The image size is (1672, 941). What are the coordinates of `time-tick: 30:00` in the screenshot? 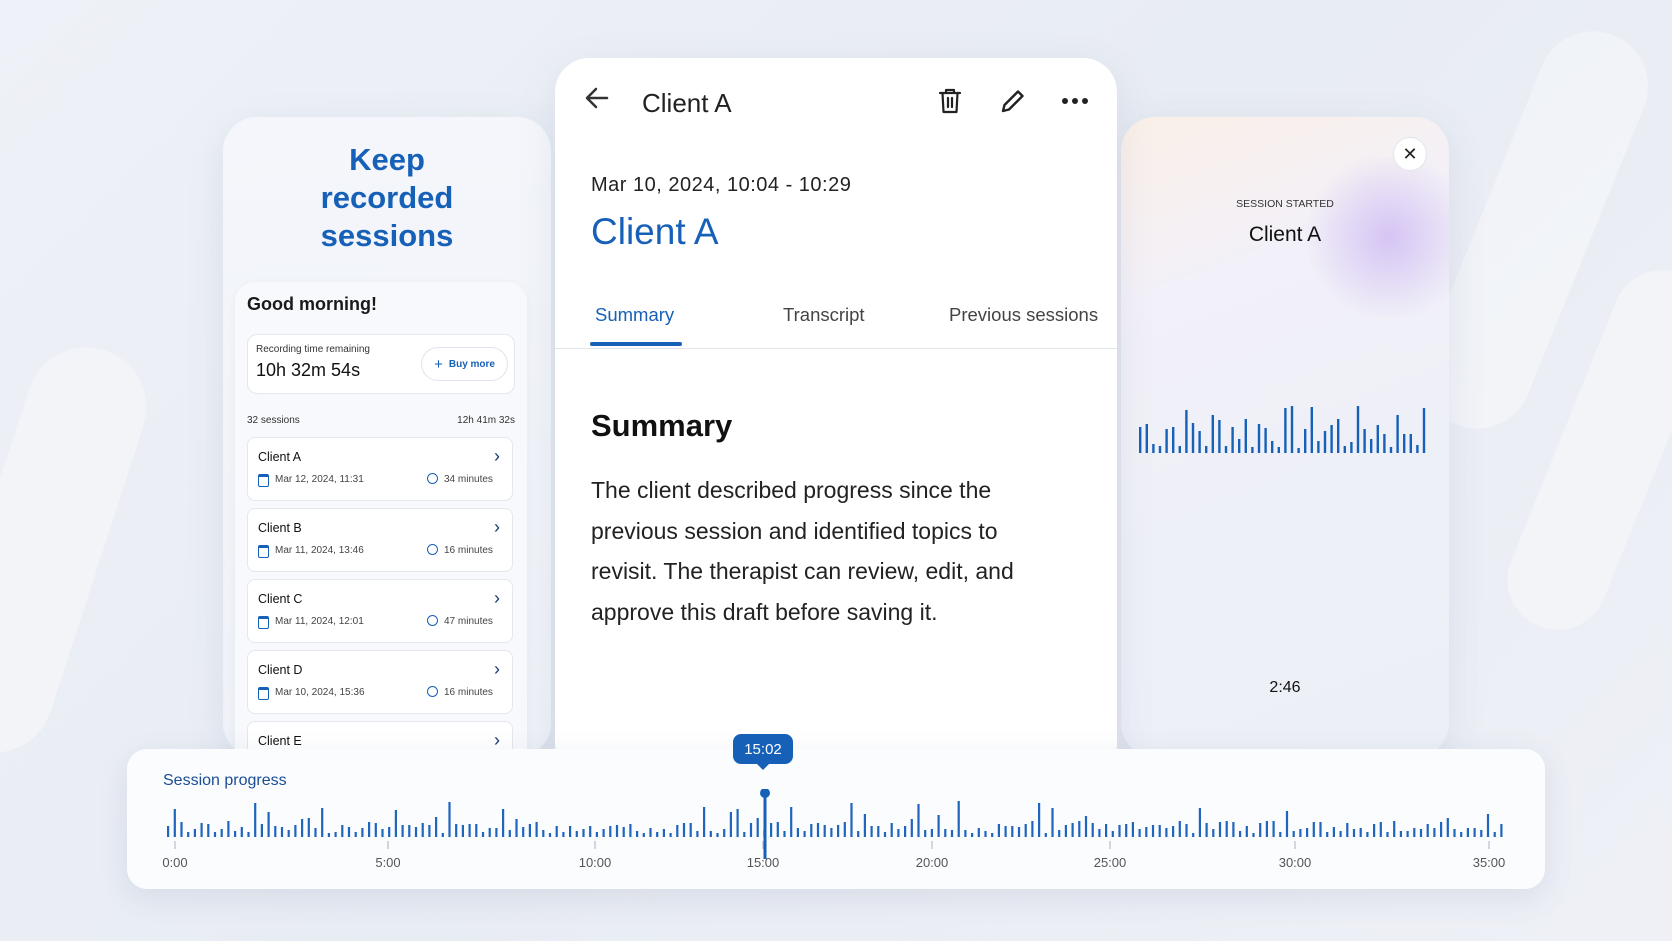 It's located at (1295, 862).